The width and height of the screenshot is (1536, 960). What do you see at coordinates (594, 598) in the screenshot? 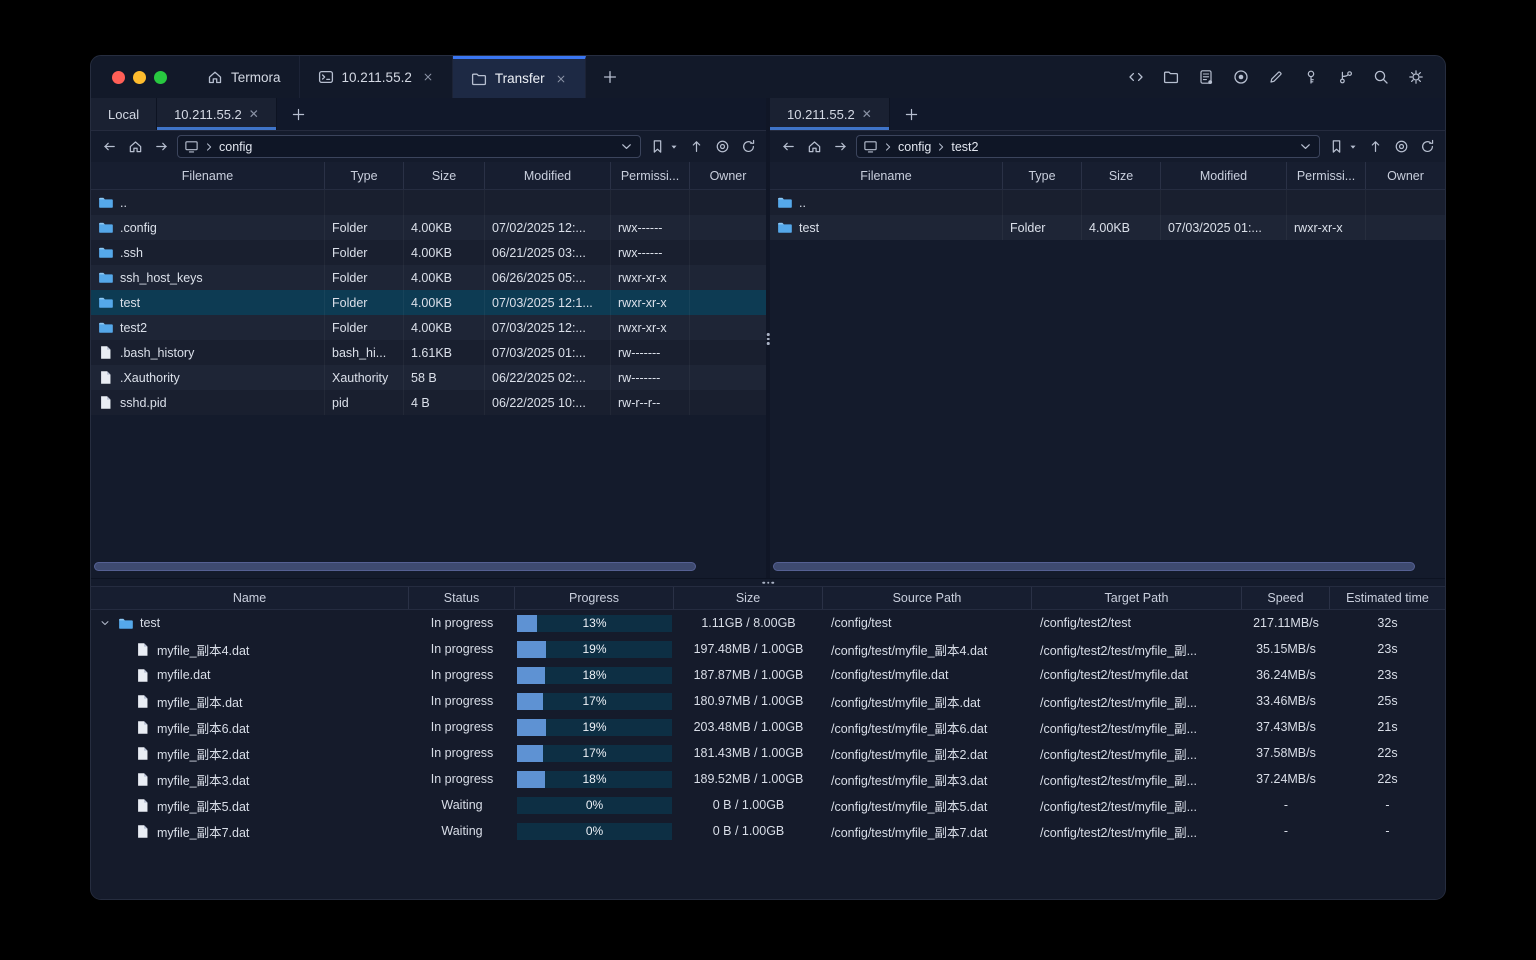
I see `column-header-progress: Progress` at bounding box center [594, 598].